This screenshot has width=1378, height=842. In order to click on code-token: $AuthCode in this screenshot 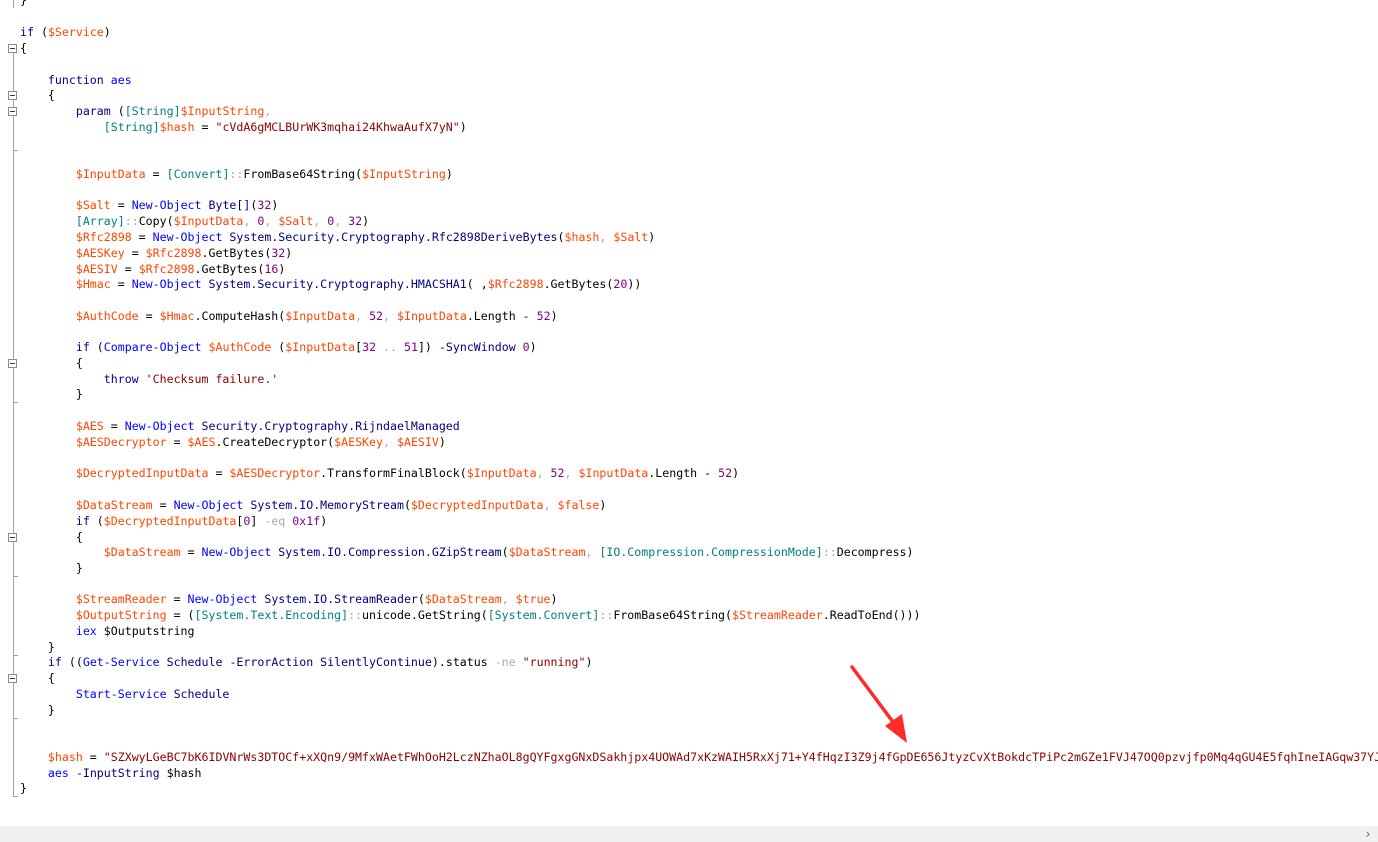, I will do `click(240, 347)`.